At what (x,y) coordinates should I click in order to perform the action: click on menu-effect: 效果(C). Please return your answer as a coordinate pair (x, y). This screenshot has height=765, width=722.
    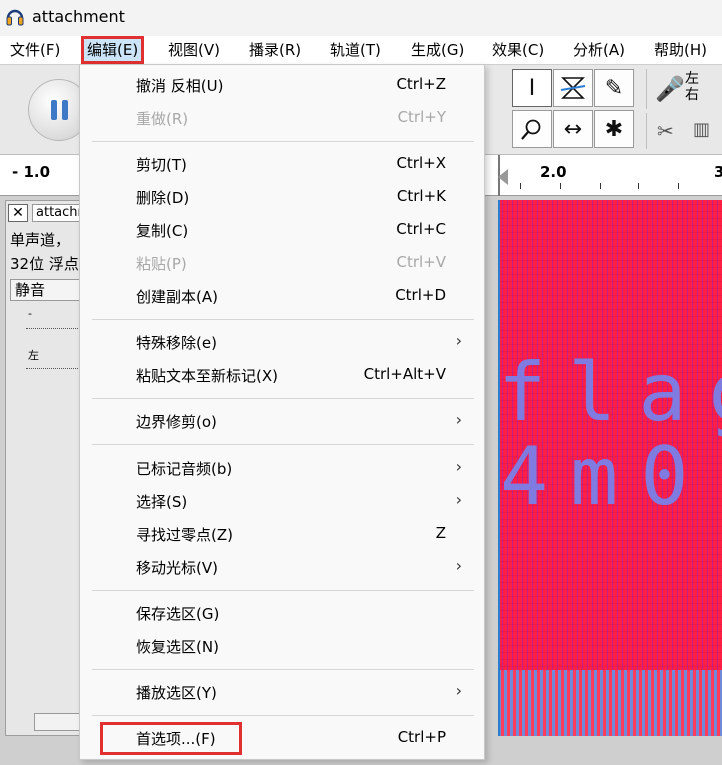
    Looking at the image, I should click on (518, 50).